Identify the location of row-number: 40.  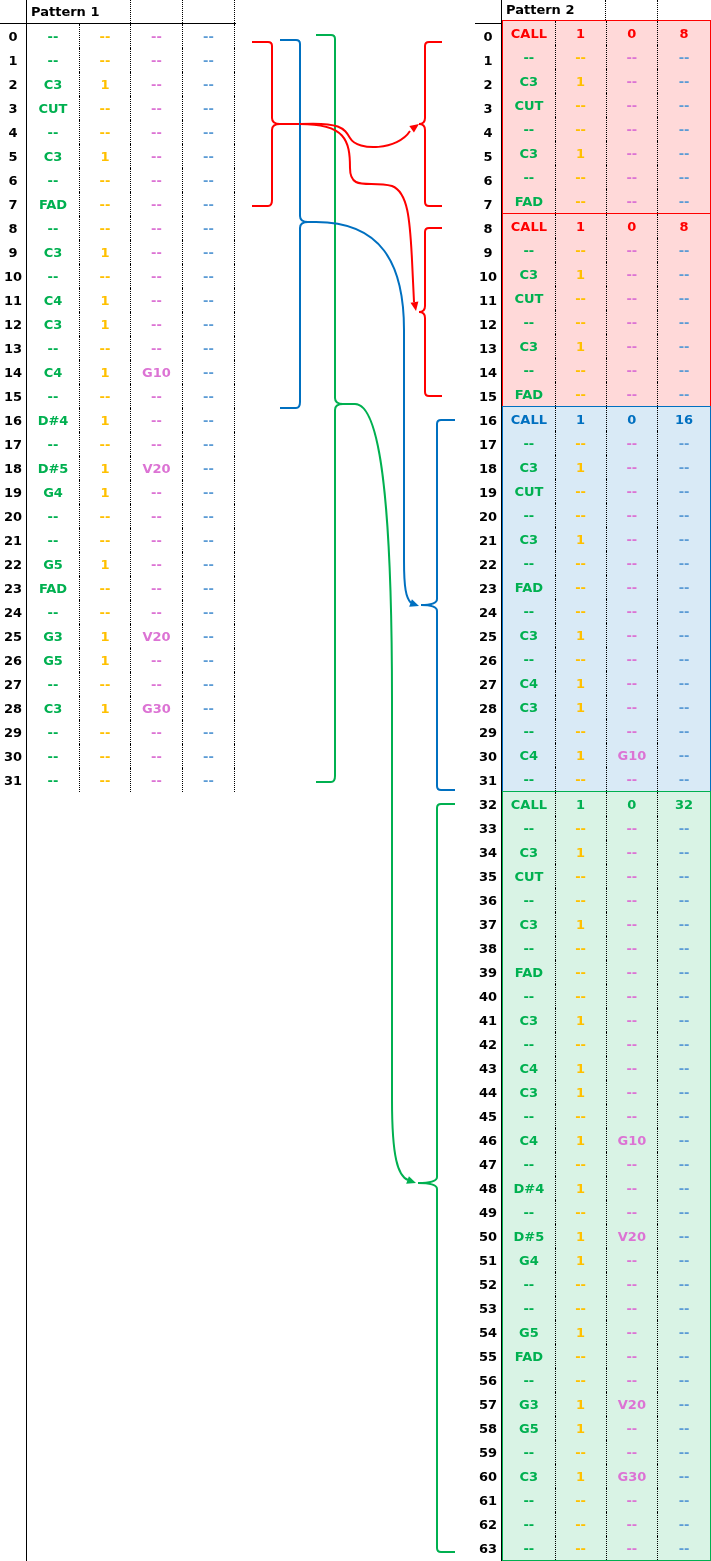
(488, 996).